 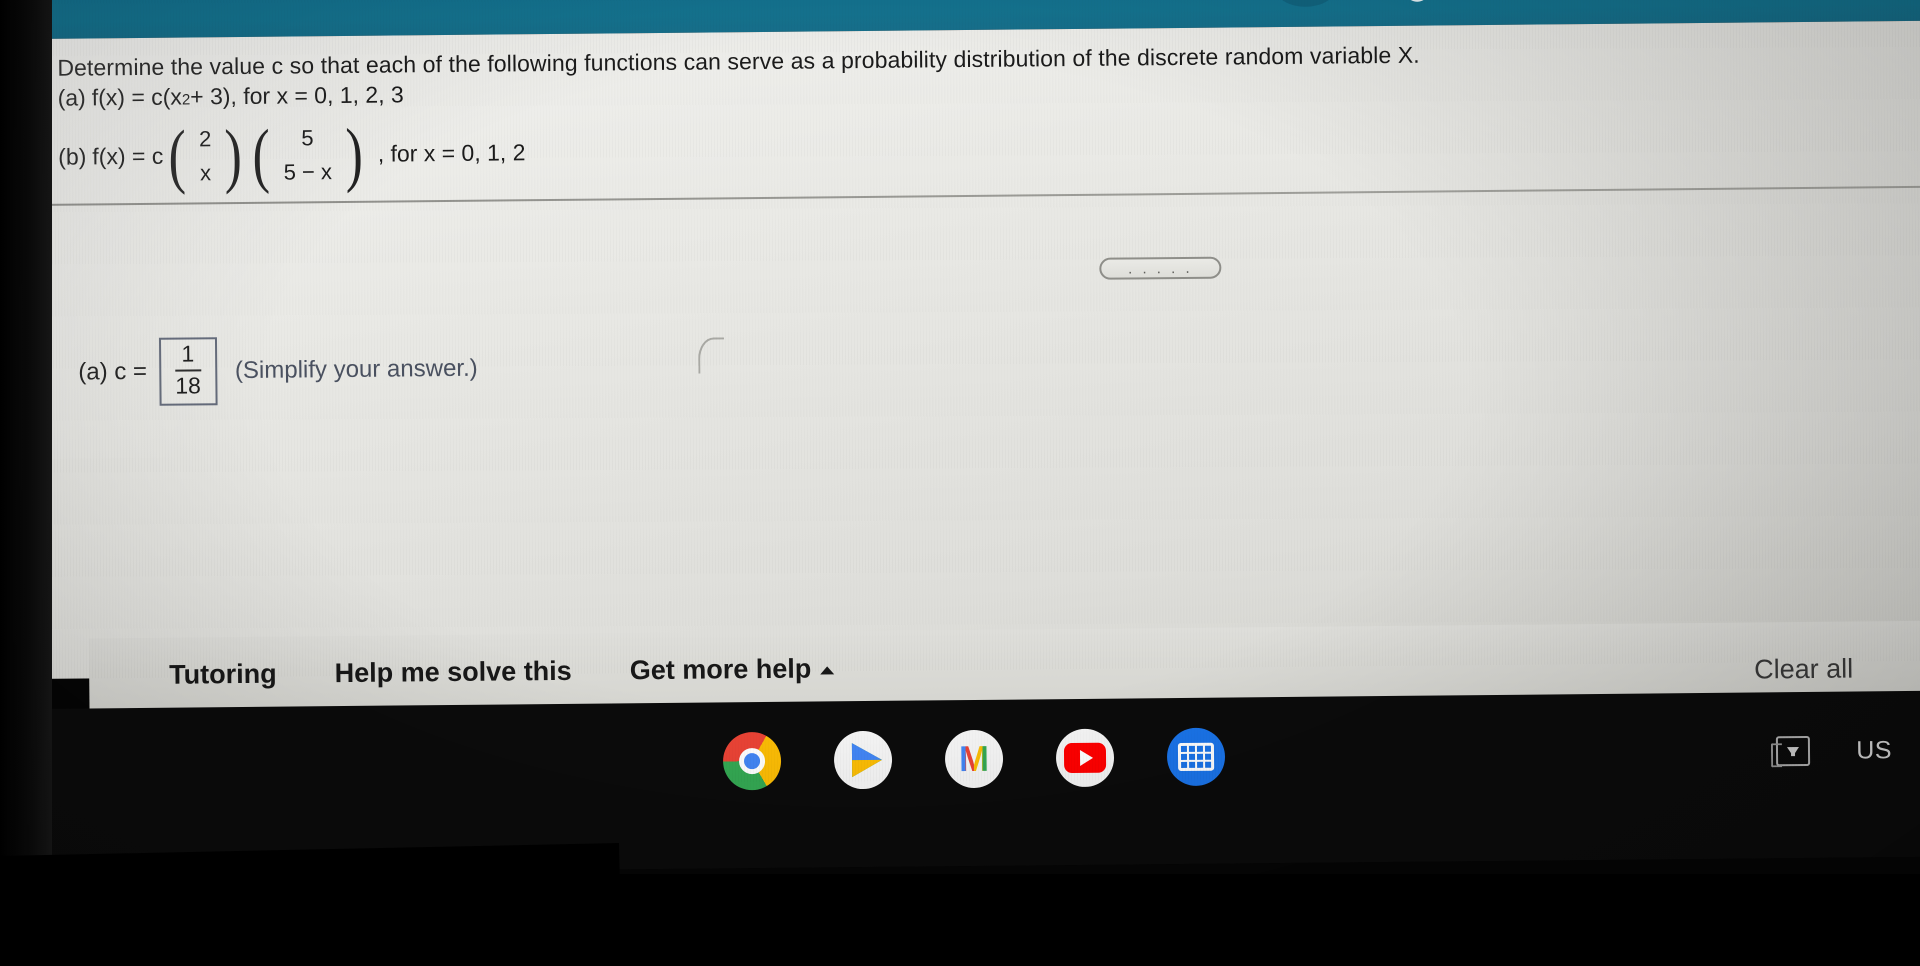 I want to click on calculator-icon, so click(x=1196, y=757).